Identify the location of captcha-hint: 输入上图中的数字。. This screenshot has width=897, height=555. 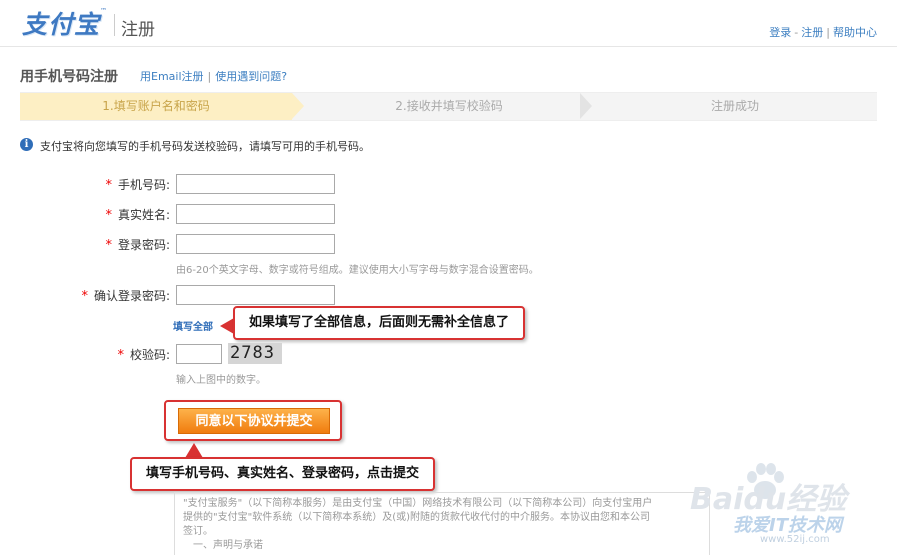
(221, 380).